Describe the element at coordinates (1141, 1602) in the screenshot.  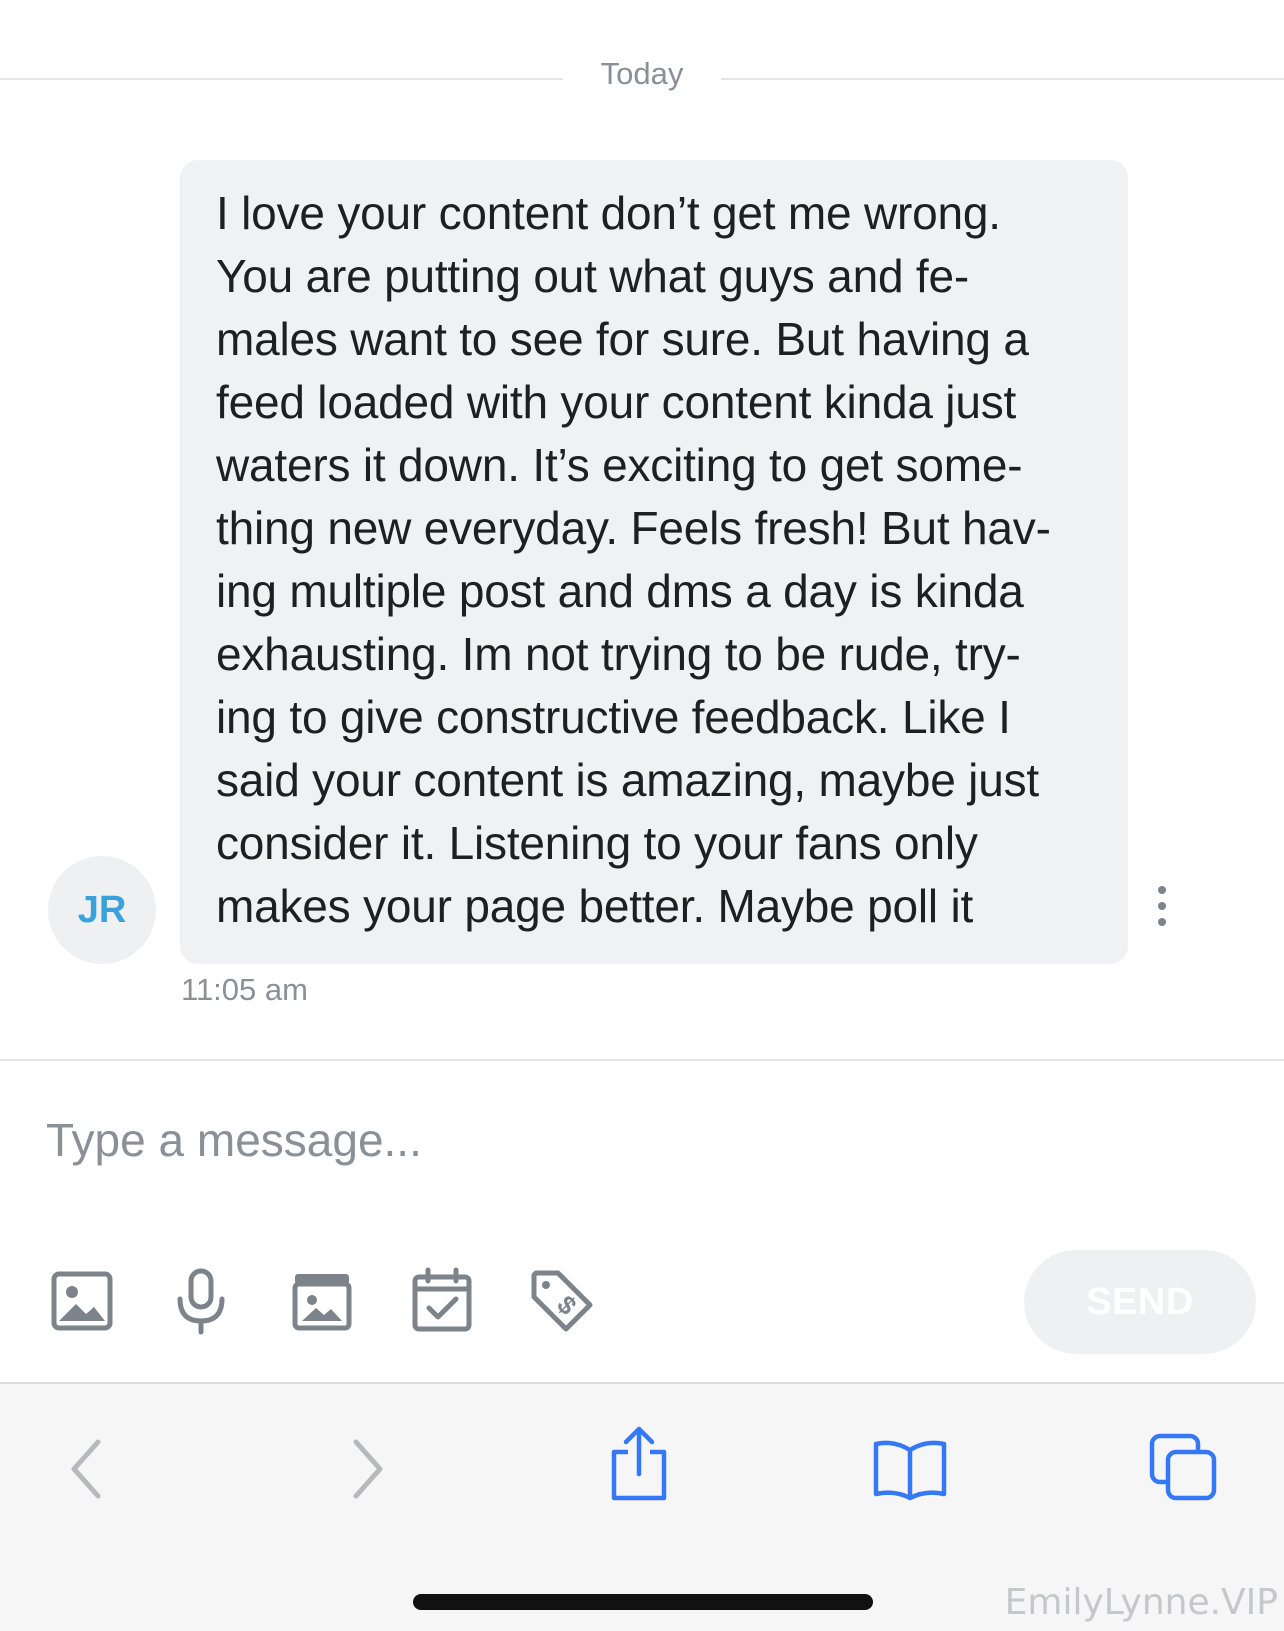
I see `watermark: EmilyLynne.VIP` at that location.